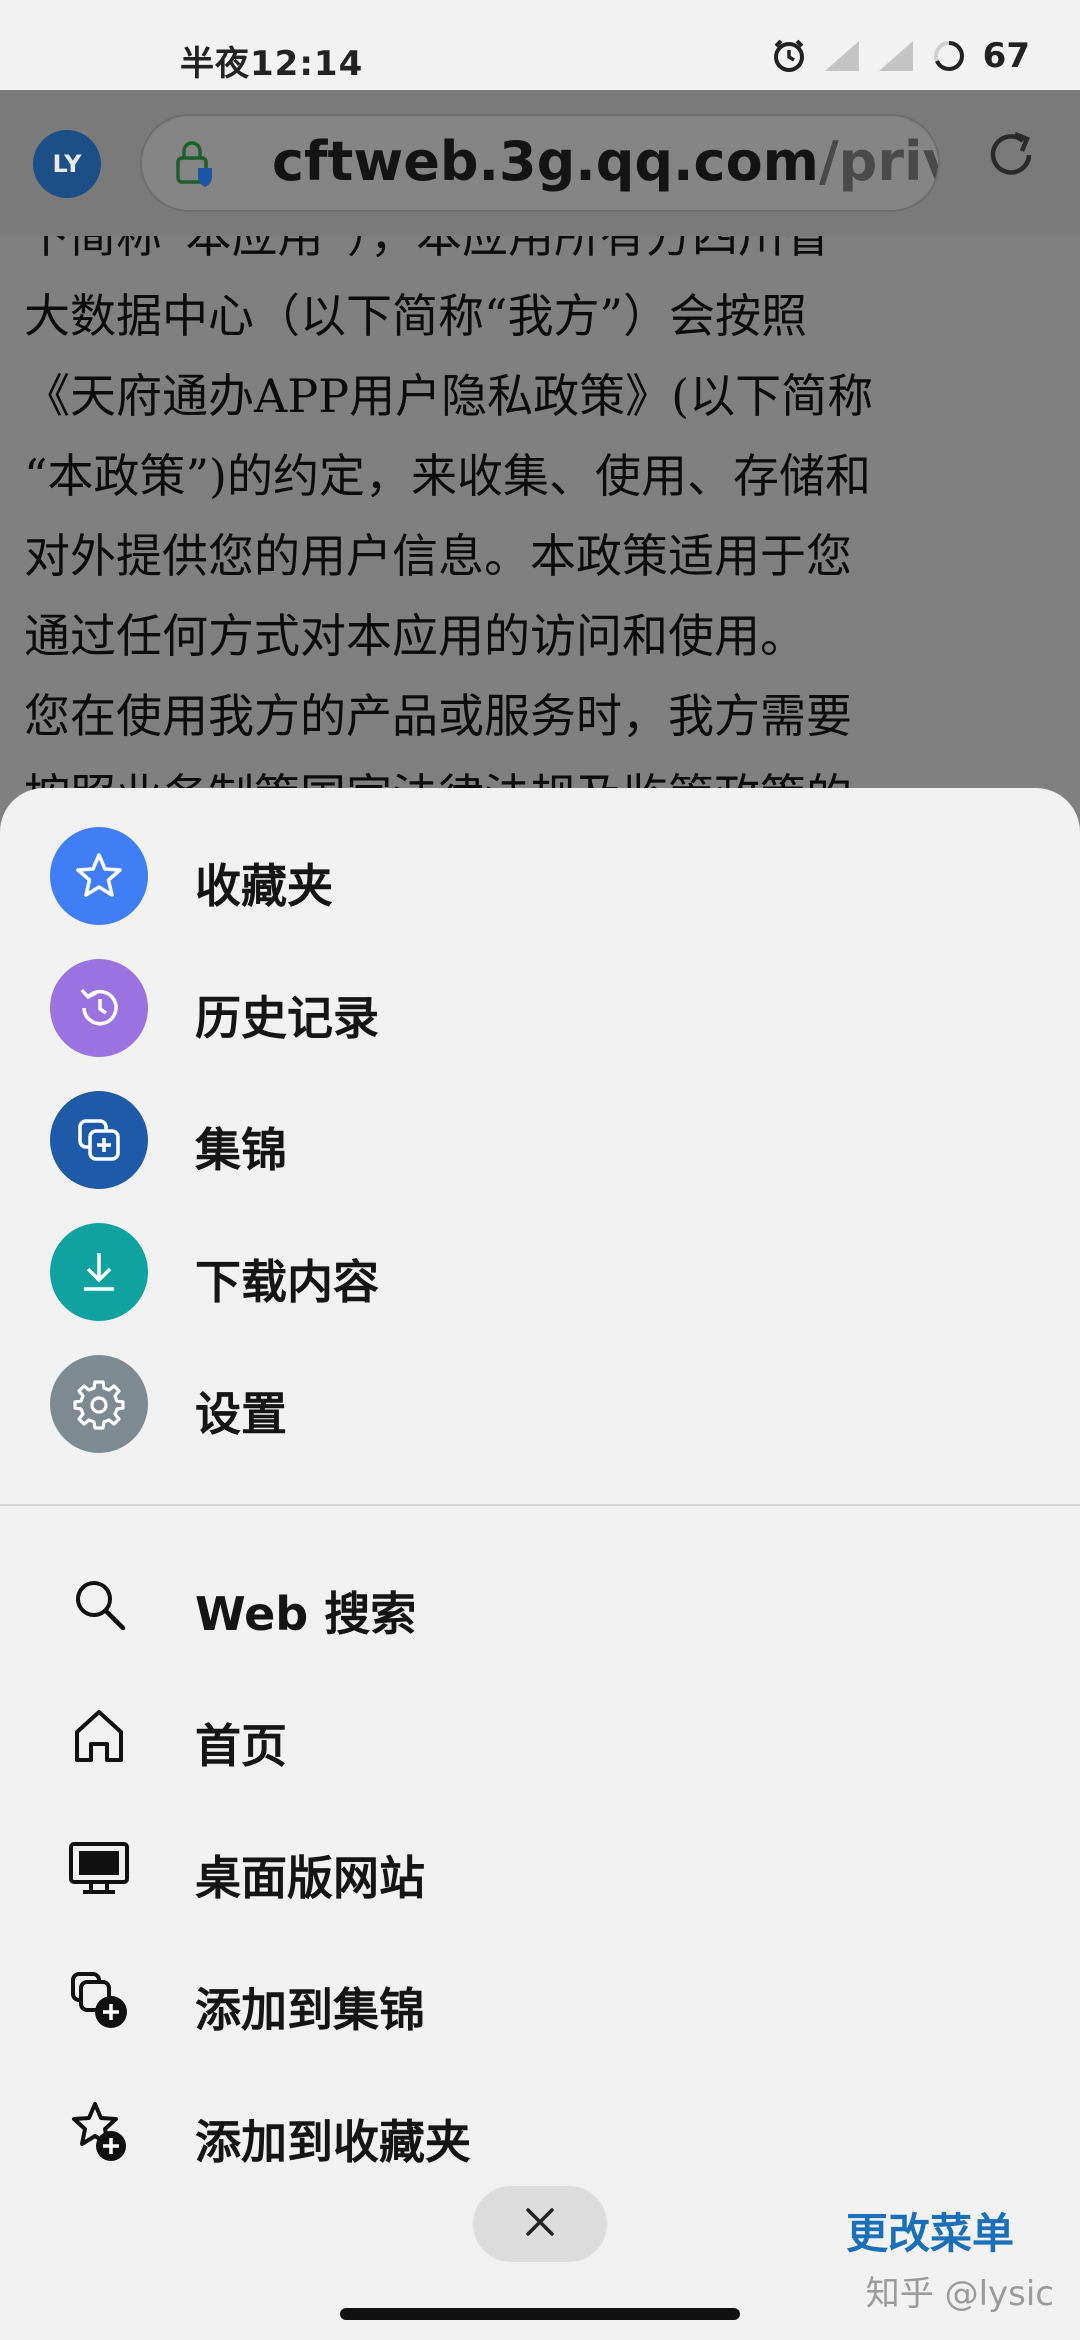 This screenshot has height=2340, width=1080. I want to click on add-to-collections-icon, so click(99, 2000).